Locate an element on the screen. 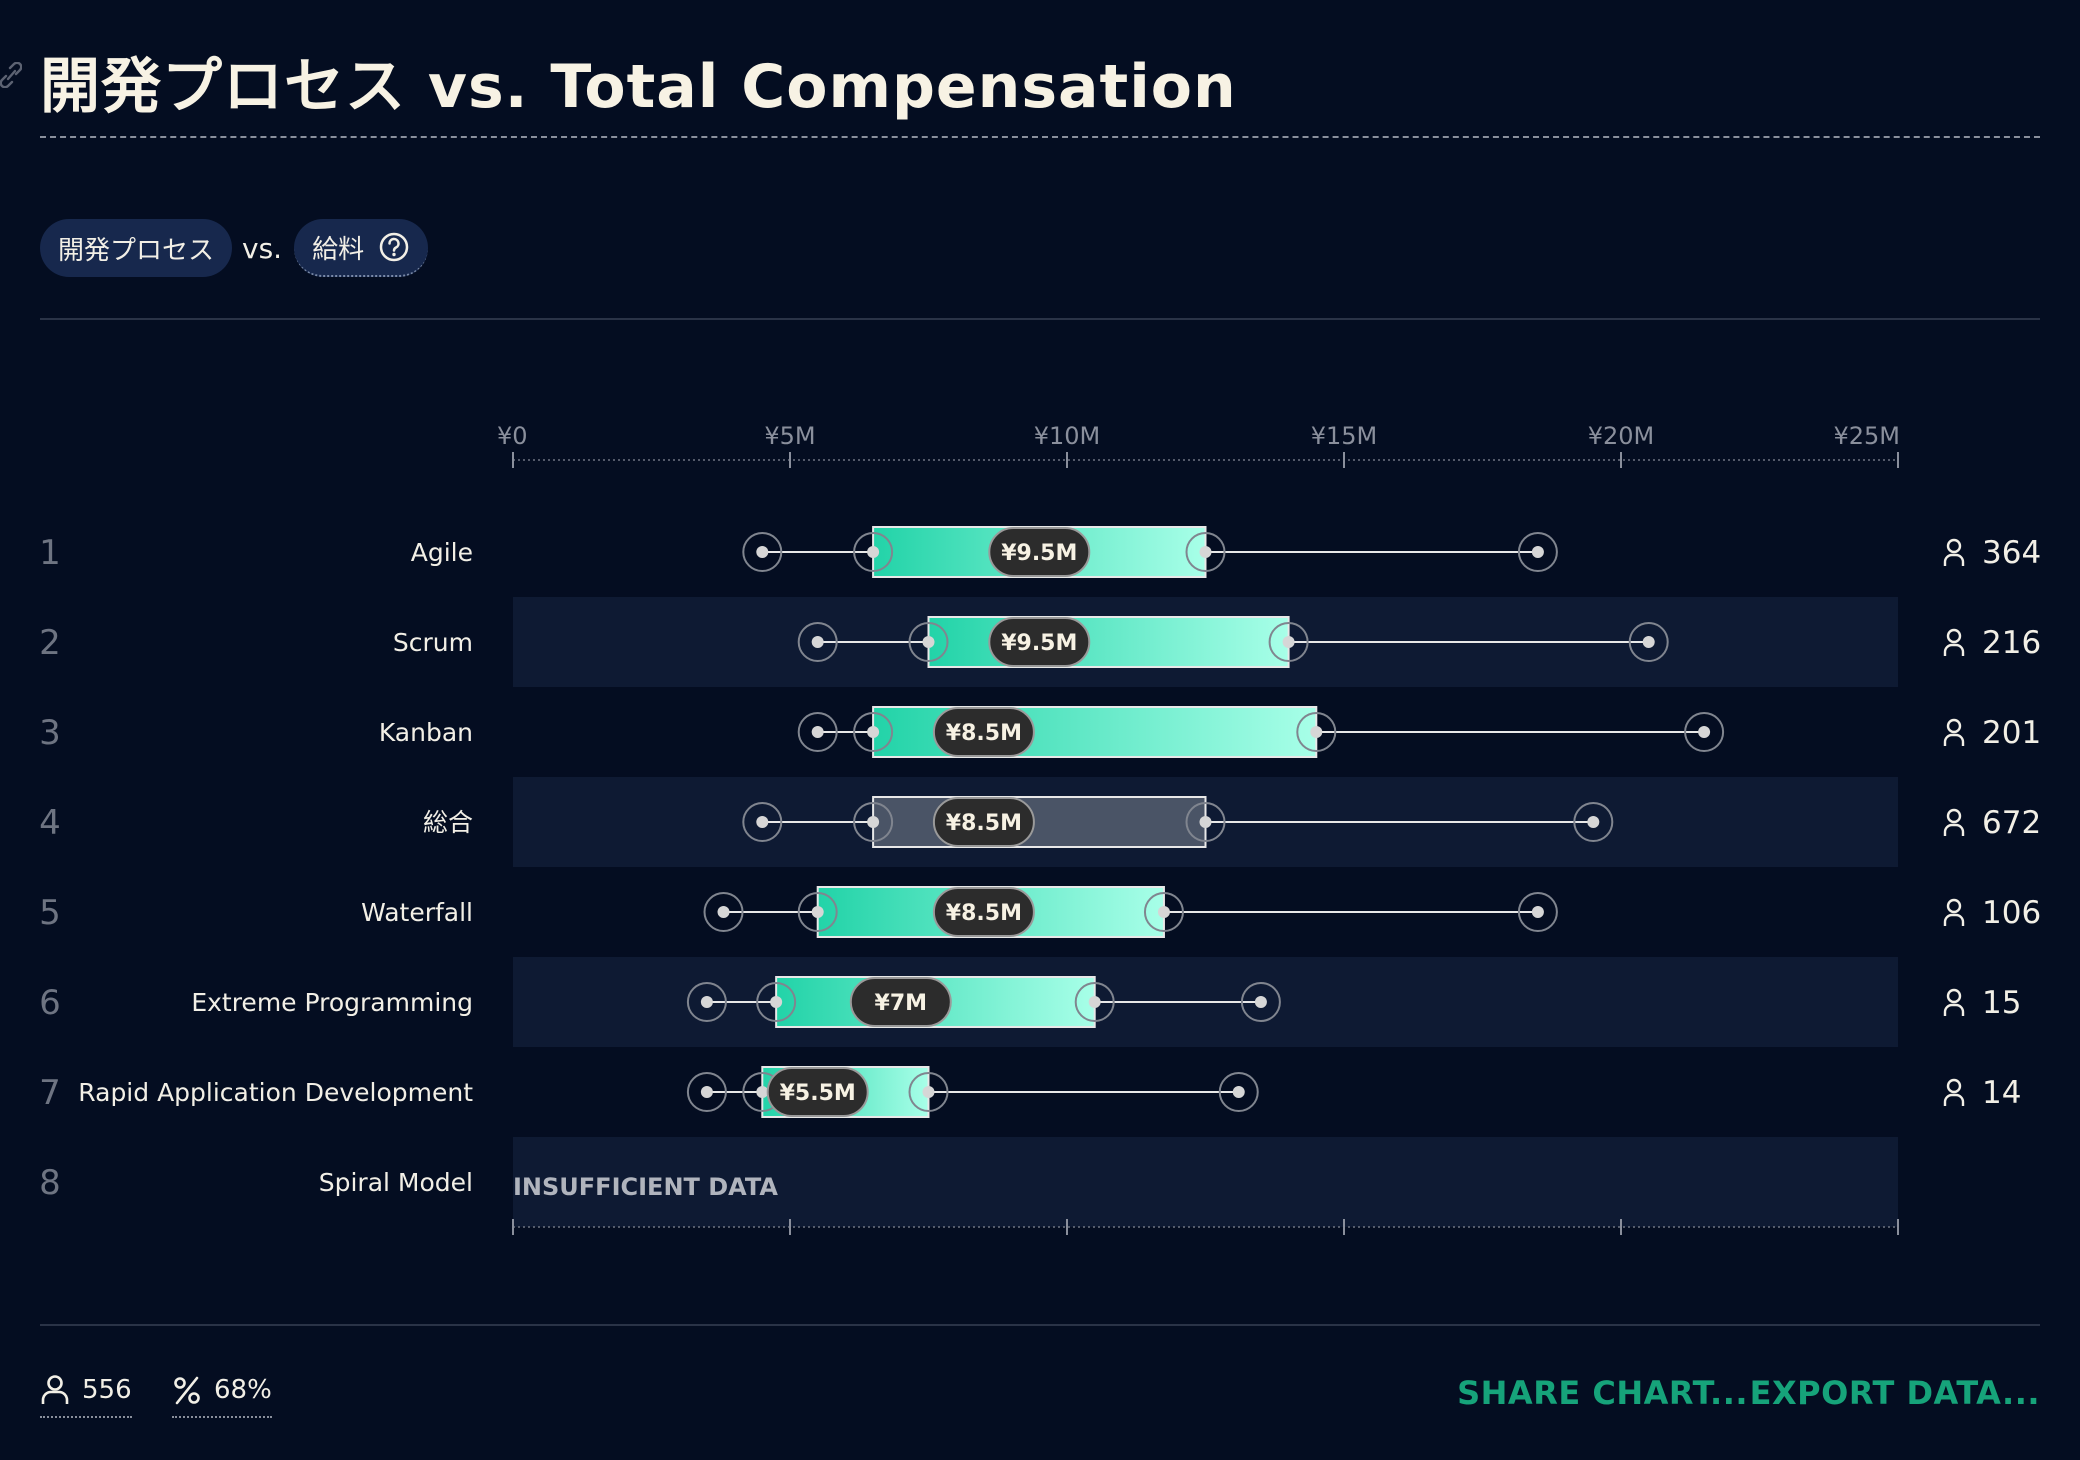 This screenshot has width=2080, height=1460. vs-label: vs. is located at coordinates (262, 248).